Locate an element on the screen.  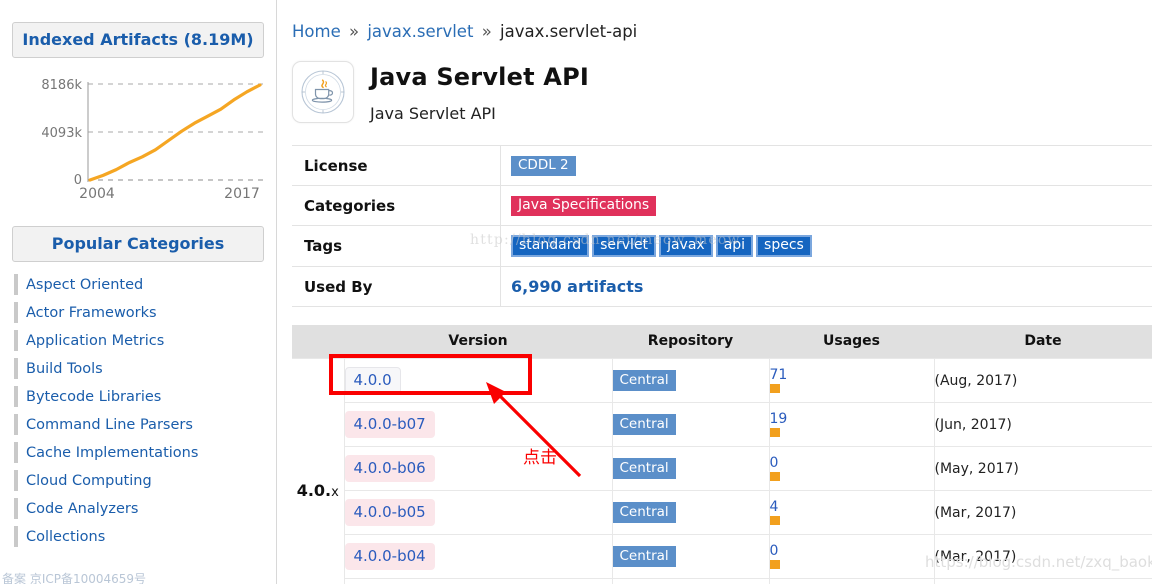
x-tick-end: 2017 is located at coordinates (242, 193).